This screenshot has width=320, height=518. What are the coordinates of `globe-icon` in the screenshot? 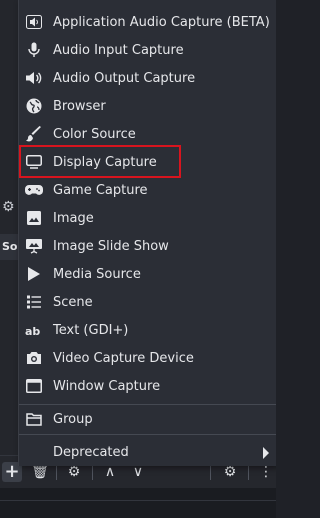 It's located at (34, 106).